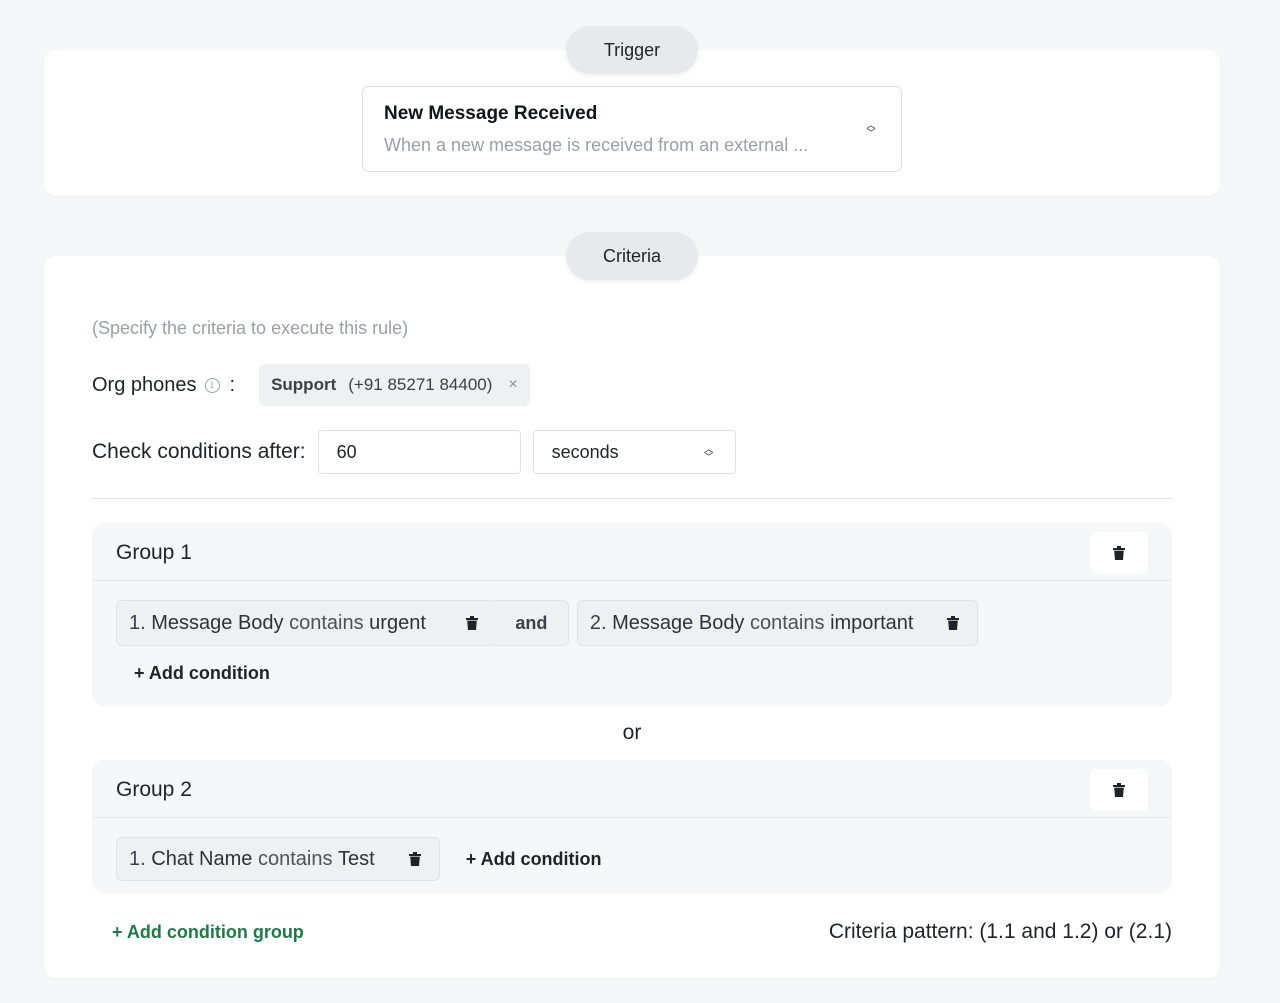 Image resolution: width=1280 pixels, height=1003 pixels. Describe the element at coordinates (632, 498) in the screenshot. I see `divider` at that location.